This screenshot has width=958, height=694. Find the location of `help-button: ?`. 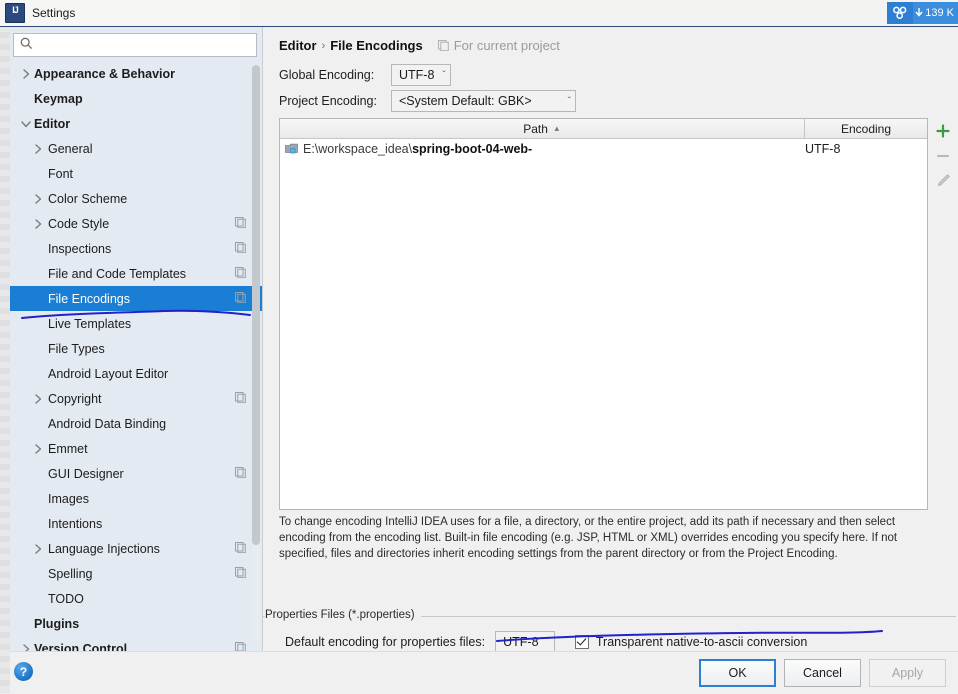

help-button: ? is located at coordinates (23, 671).